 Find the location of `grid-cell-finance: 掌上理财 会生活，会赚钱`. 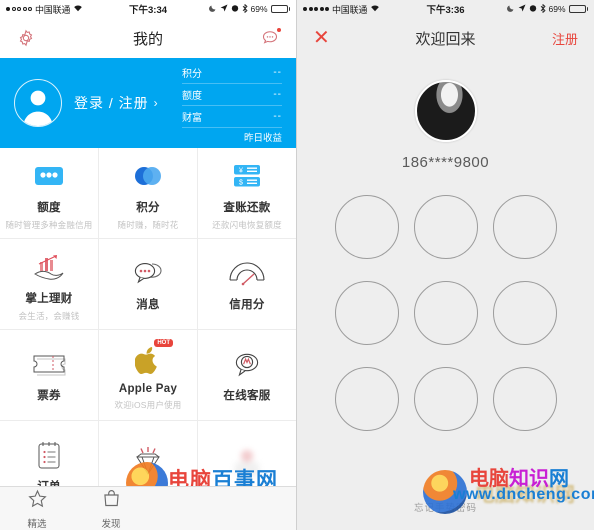

grid-cell-finance: 掌上理财 会生活，会赚钱 is located at coordinates (49, 284).